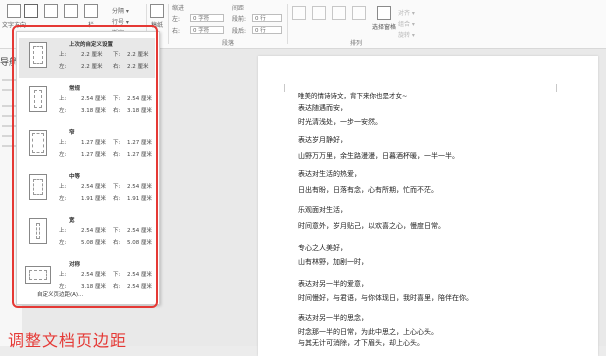 This screenshot has width=606, height=356. Describe the element at coordinates (91, 11) in the screenshot. I see `columns-icon` at that location.